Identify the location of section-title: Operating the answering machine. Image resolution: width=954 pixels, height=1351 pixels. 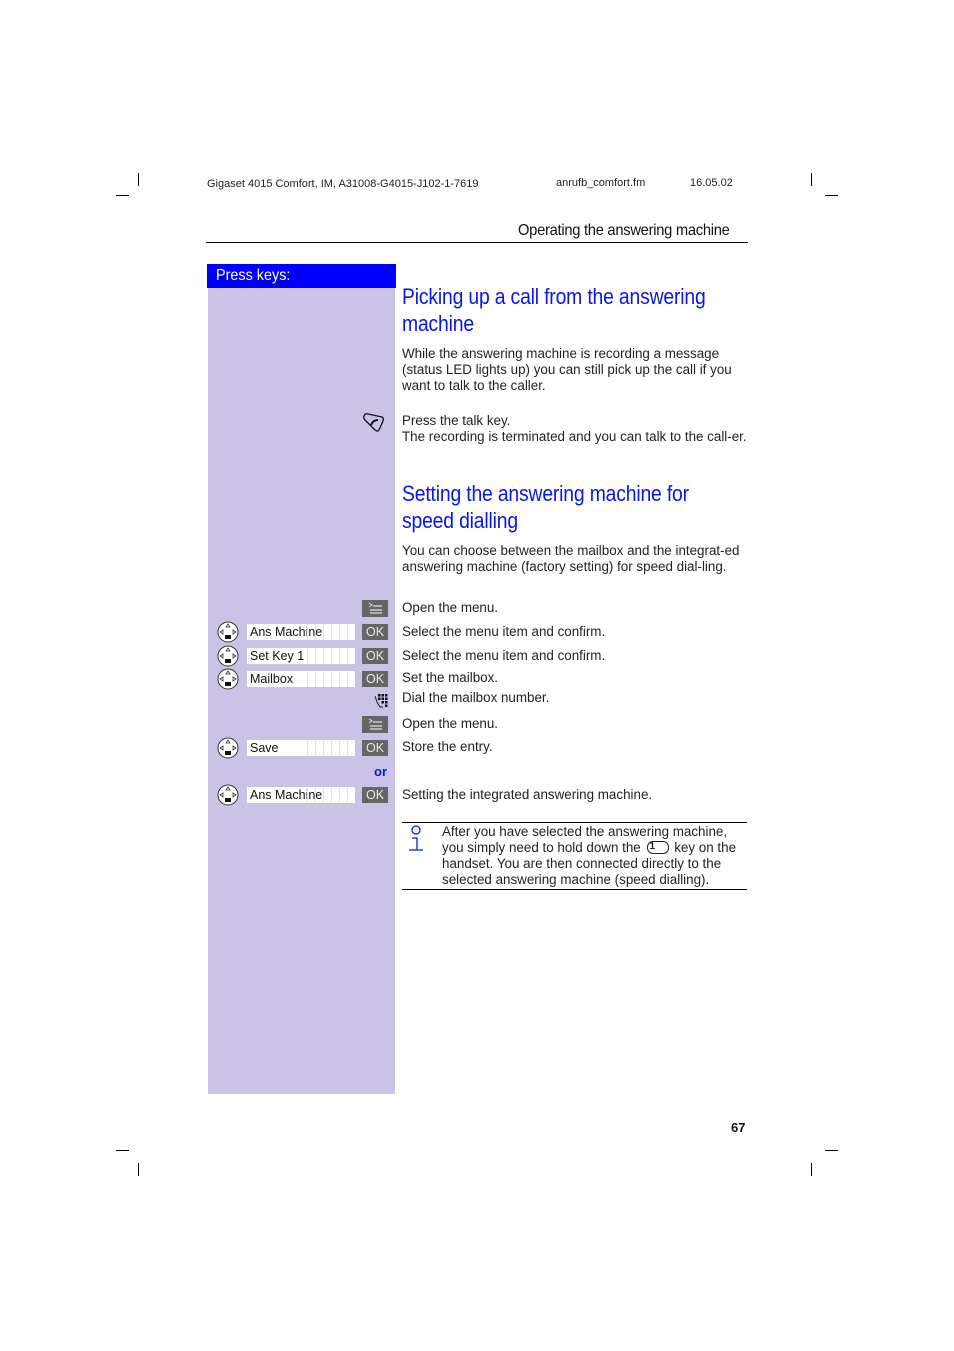
(624, 230).